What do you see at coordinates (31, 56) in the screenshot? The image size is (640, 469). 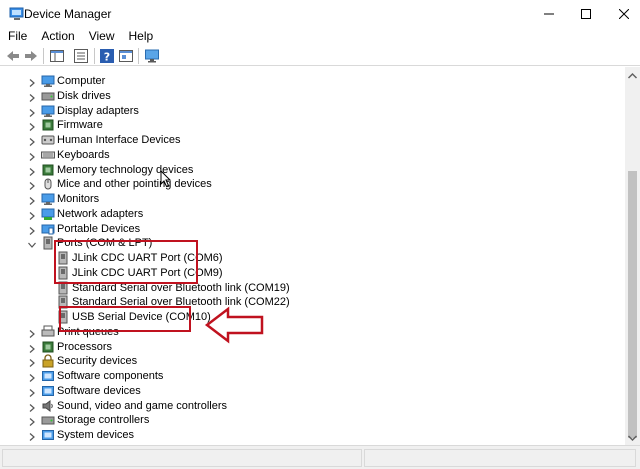 I see `forward-arrow-icon` at bounding box center [31, 56].